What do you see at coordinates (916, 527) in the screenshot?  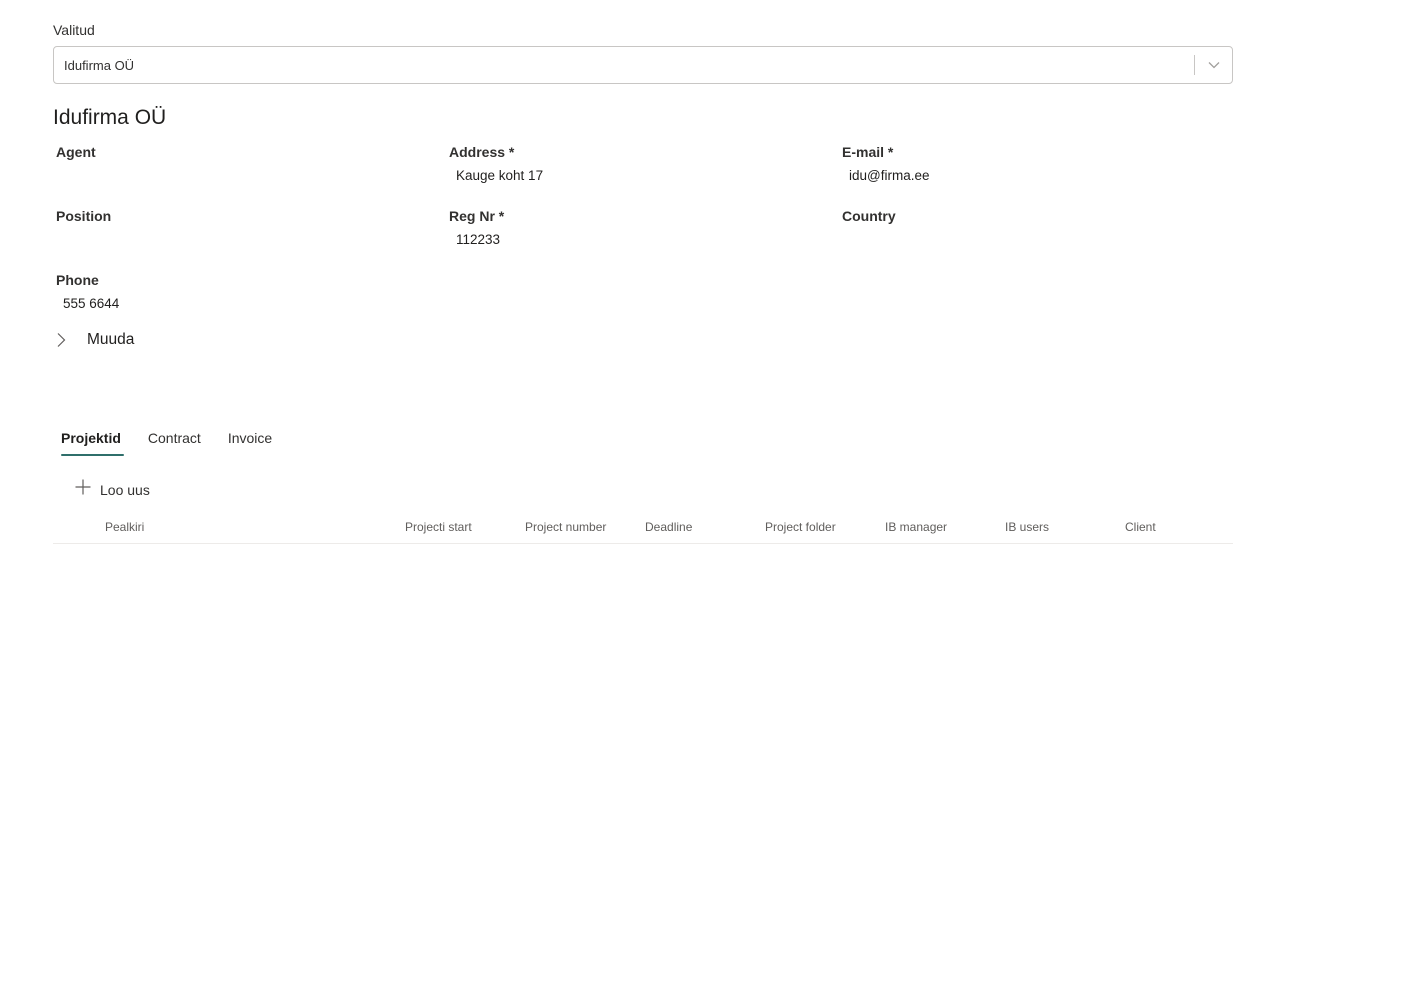 I see `column-header-ib-manager: IB manager` at bounding box center [916, 527].